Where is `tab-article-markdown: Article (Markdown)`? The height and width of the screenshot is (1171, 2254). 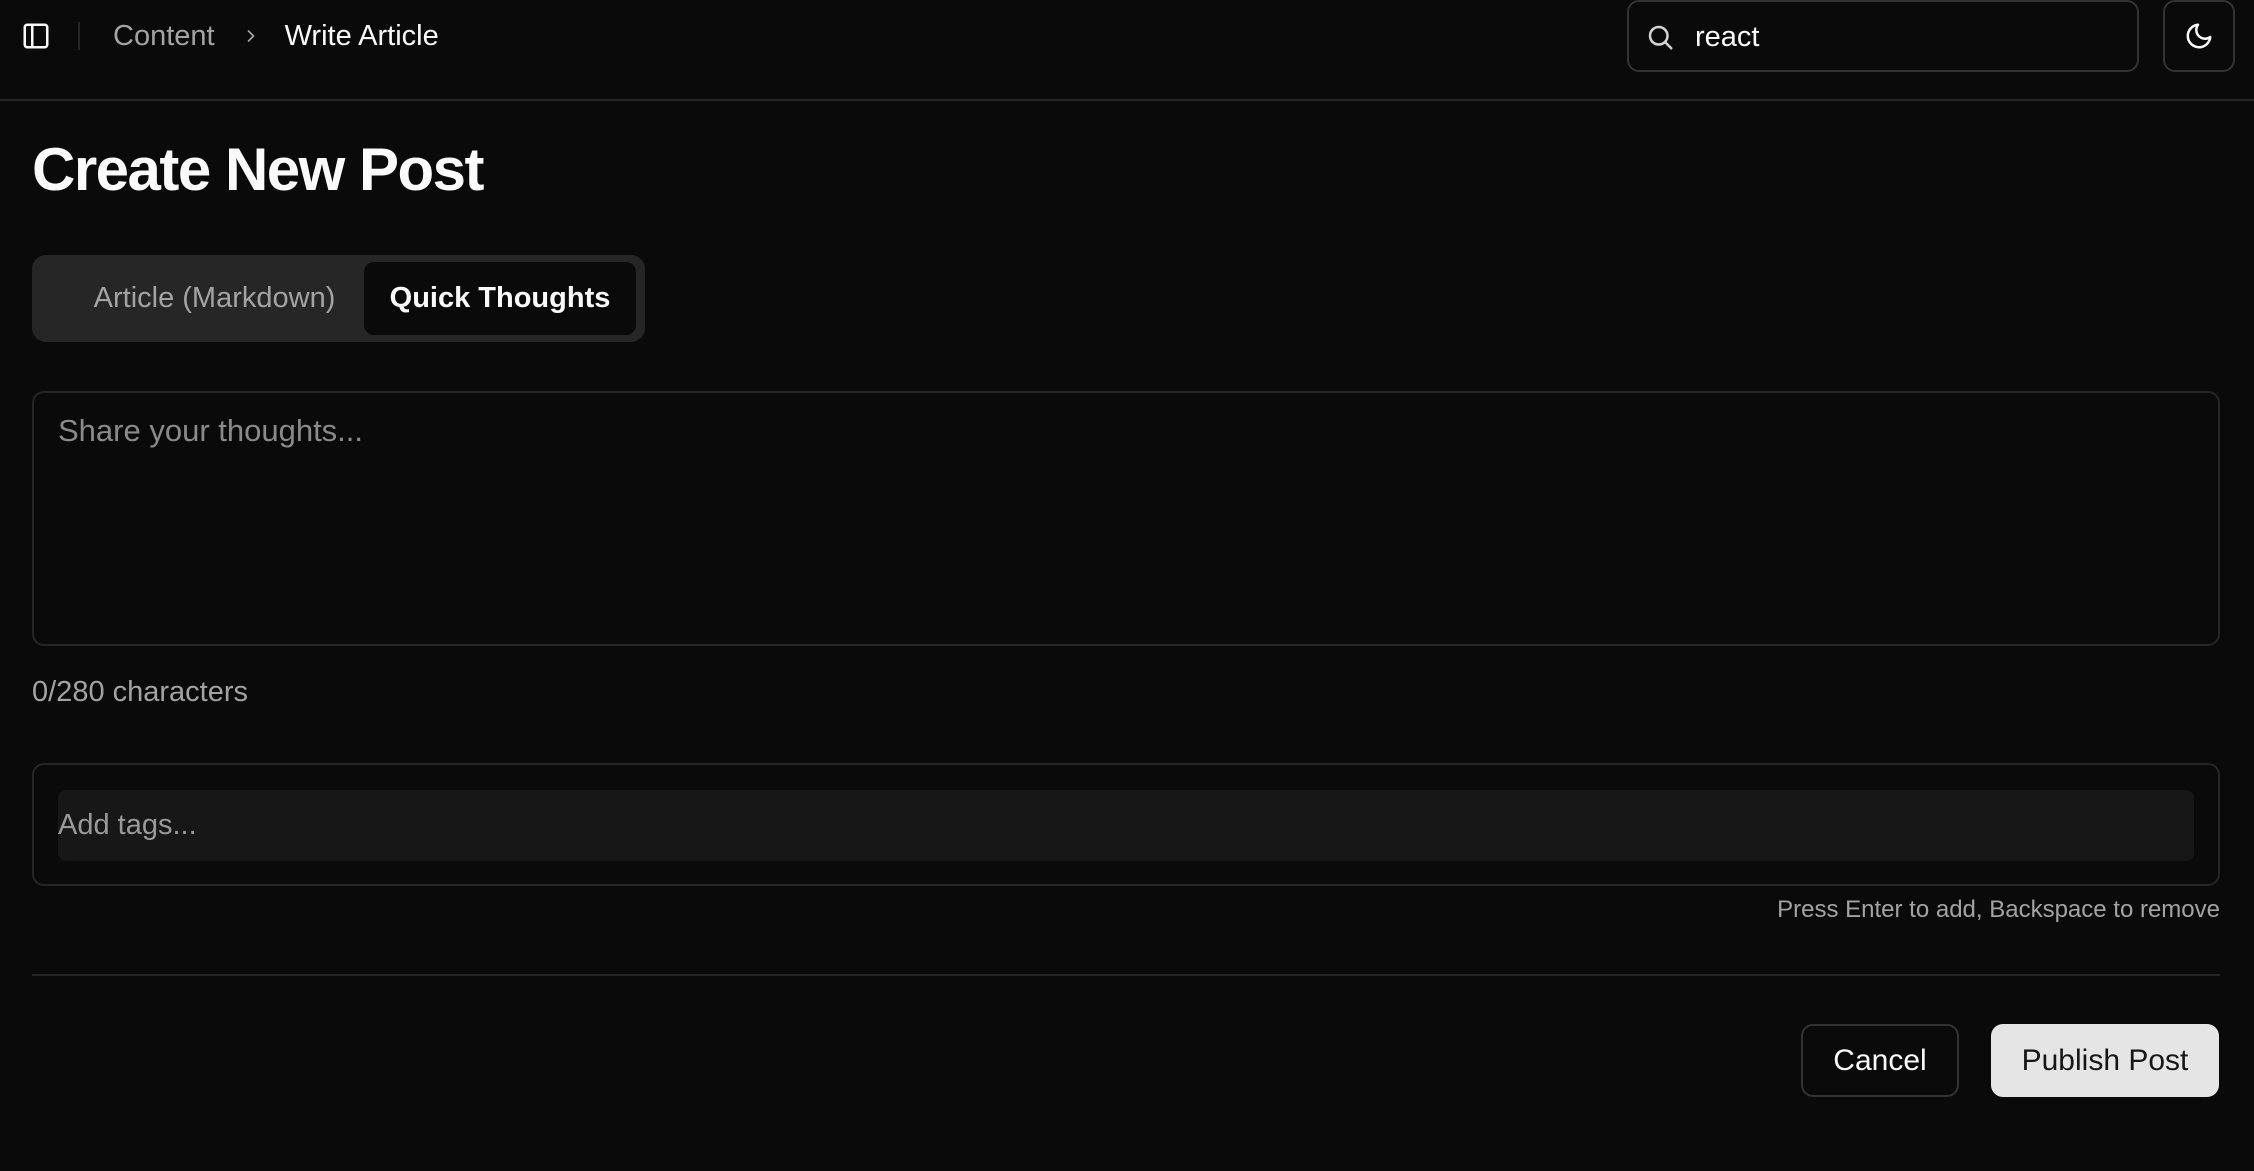
tab-article-markdown: Article (Markdown) is located at coordinates (214, 298).